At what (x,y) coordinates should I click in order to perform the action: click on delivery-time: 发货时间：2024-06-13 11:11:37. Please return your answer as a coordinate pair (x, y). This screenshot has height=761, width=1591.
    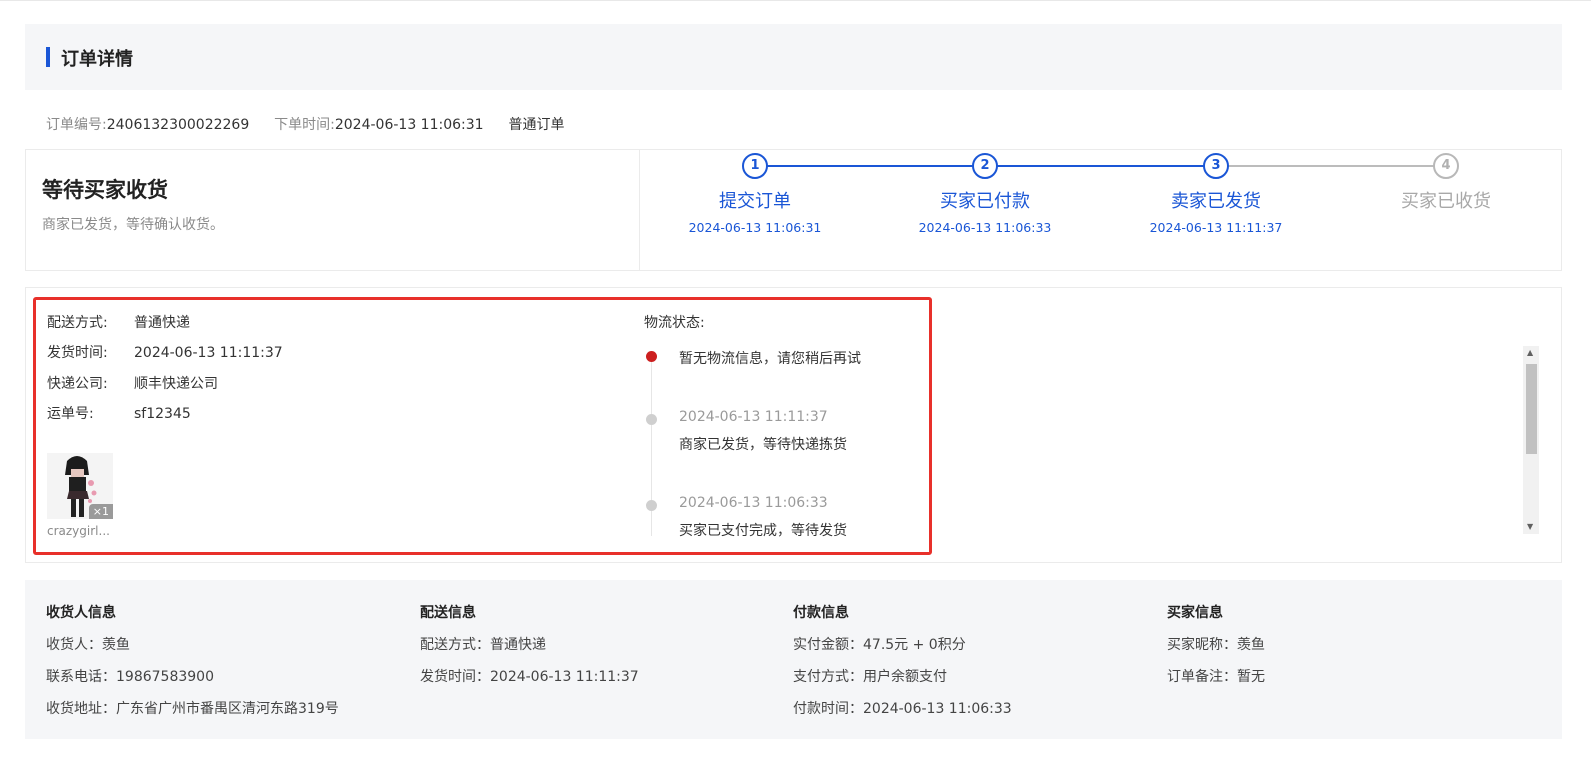
    Looking at the image, I should click on (529, 677).